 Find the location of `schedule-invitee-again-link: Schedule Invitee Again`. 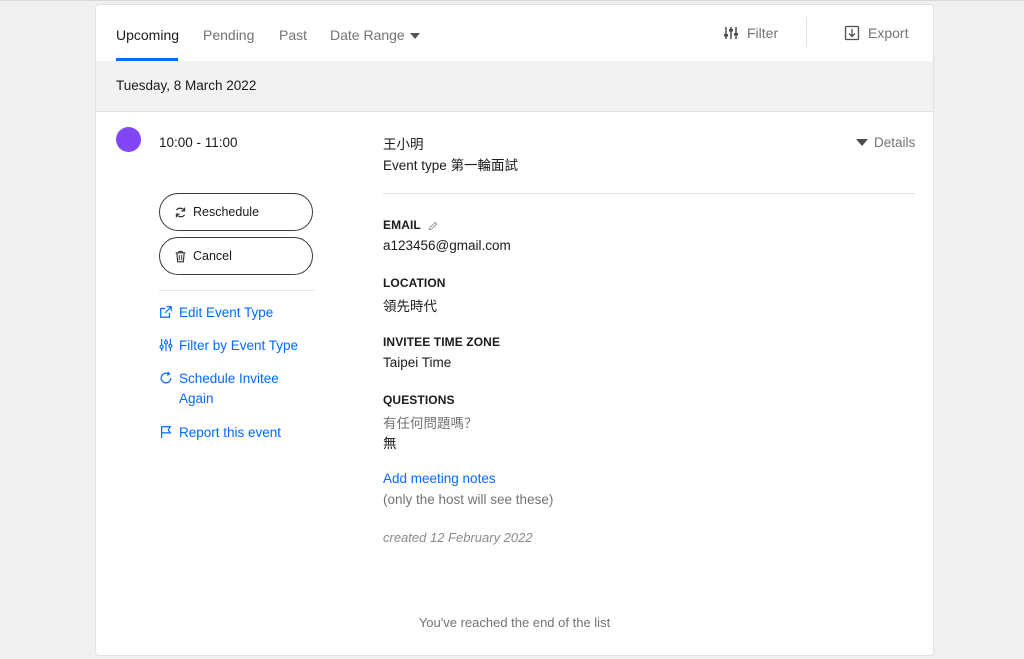

schedule-invitee-again-link: Schedule Invitee Again is located at coordinates (219, 389).